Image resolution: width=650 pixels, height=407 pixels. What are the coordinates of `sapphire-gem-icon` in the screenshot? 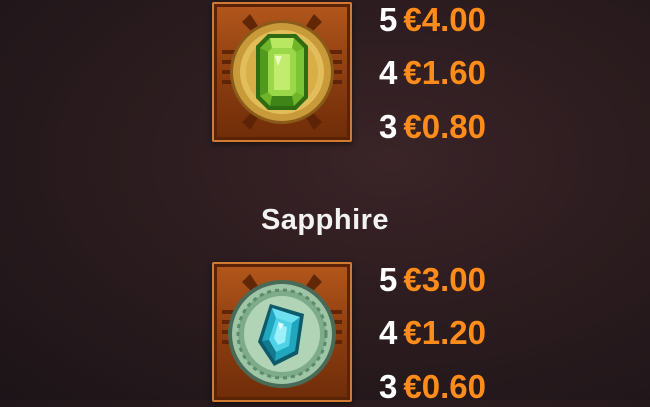 It's located at (282, 331).